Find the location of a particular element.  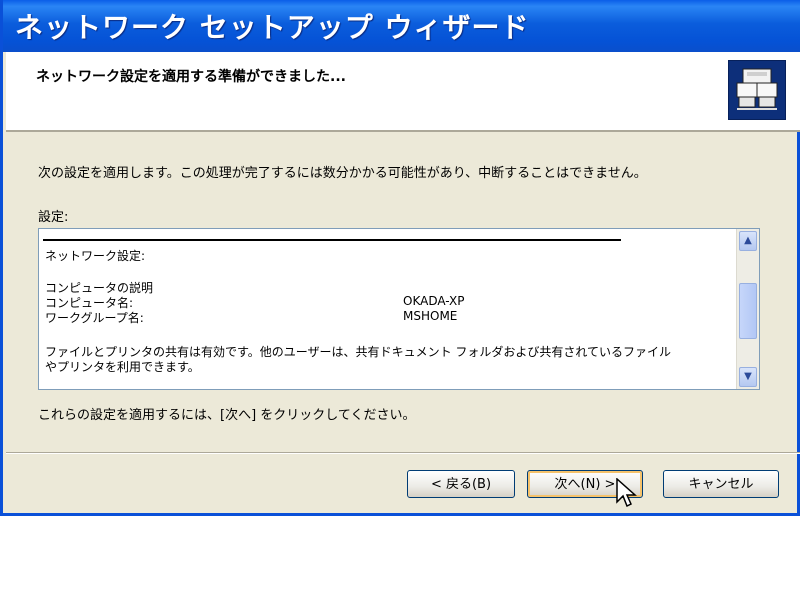

sharing-text-line2: やプリンタを利用できます。 is located at coordinates (122, 367).